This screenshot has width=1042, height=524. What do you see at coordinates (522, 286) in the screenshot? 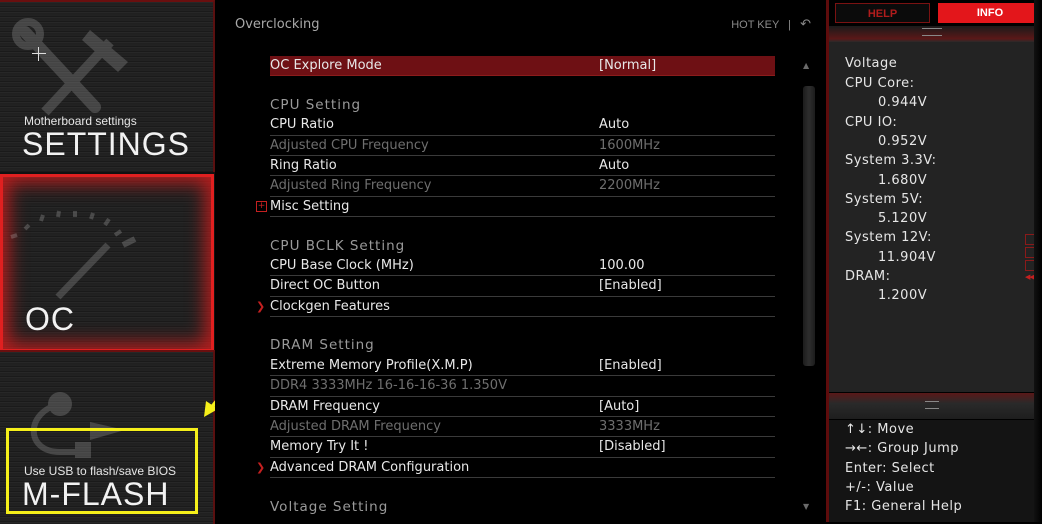
I see `setting-row: Direct OC Button [Enabled]` at bounding box center [522, 286].